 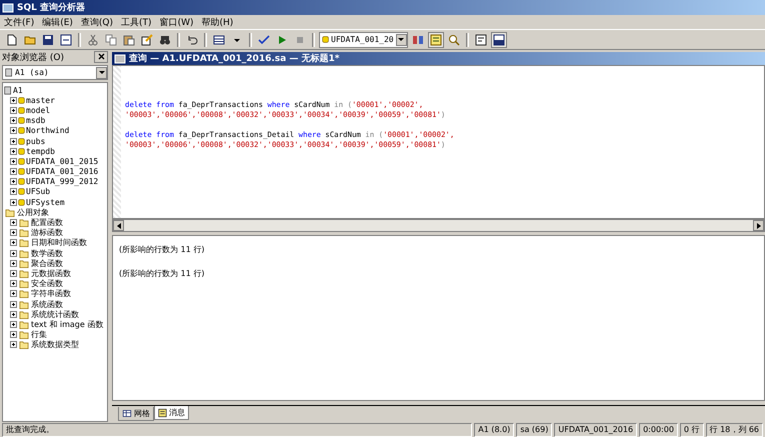 I want to click on edit-icon, so click(x=147, y=40).